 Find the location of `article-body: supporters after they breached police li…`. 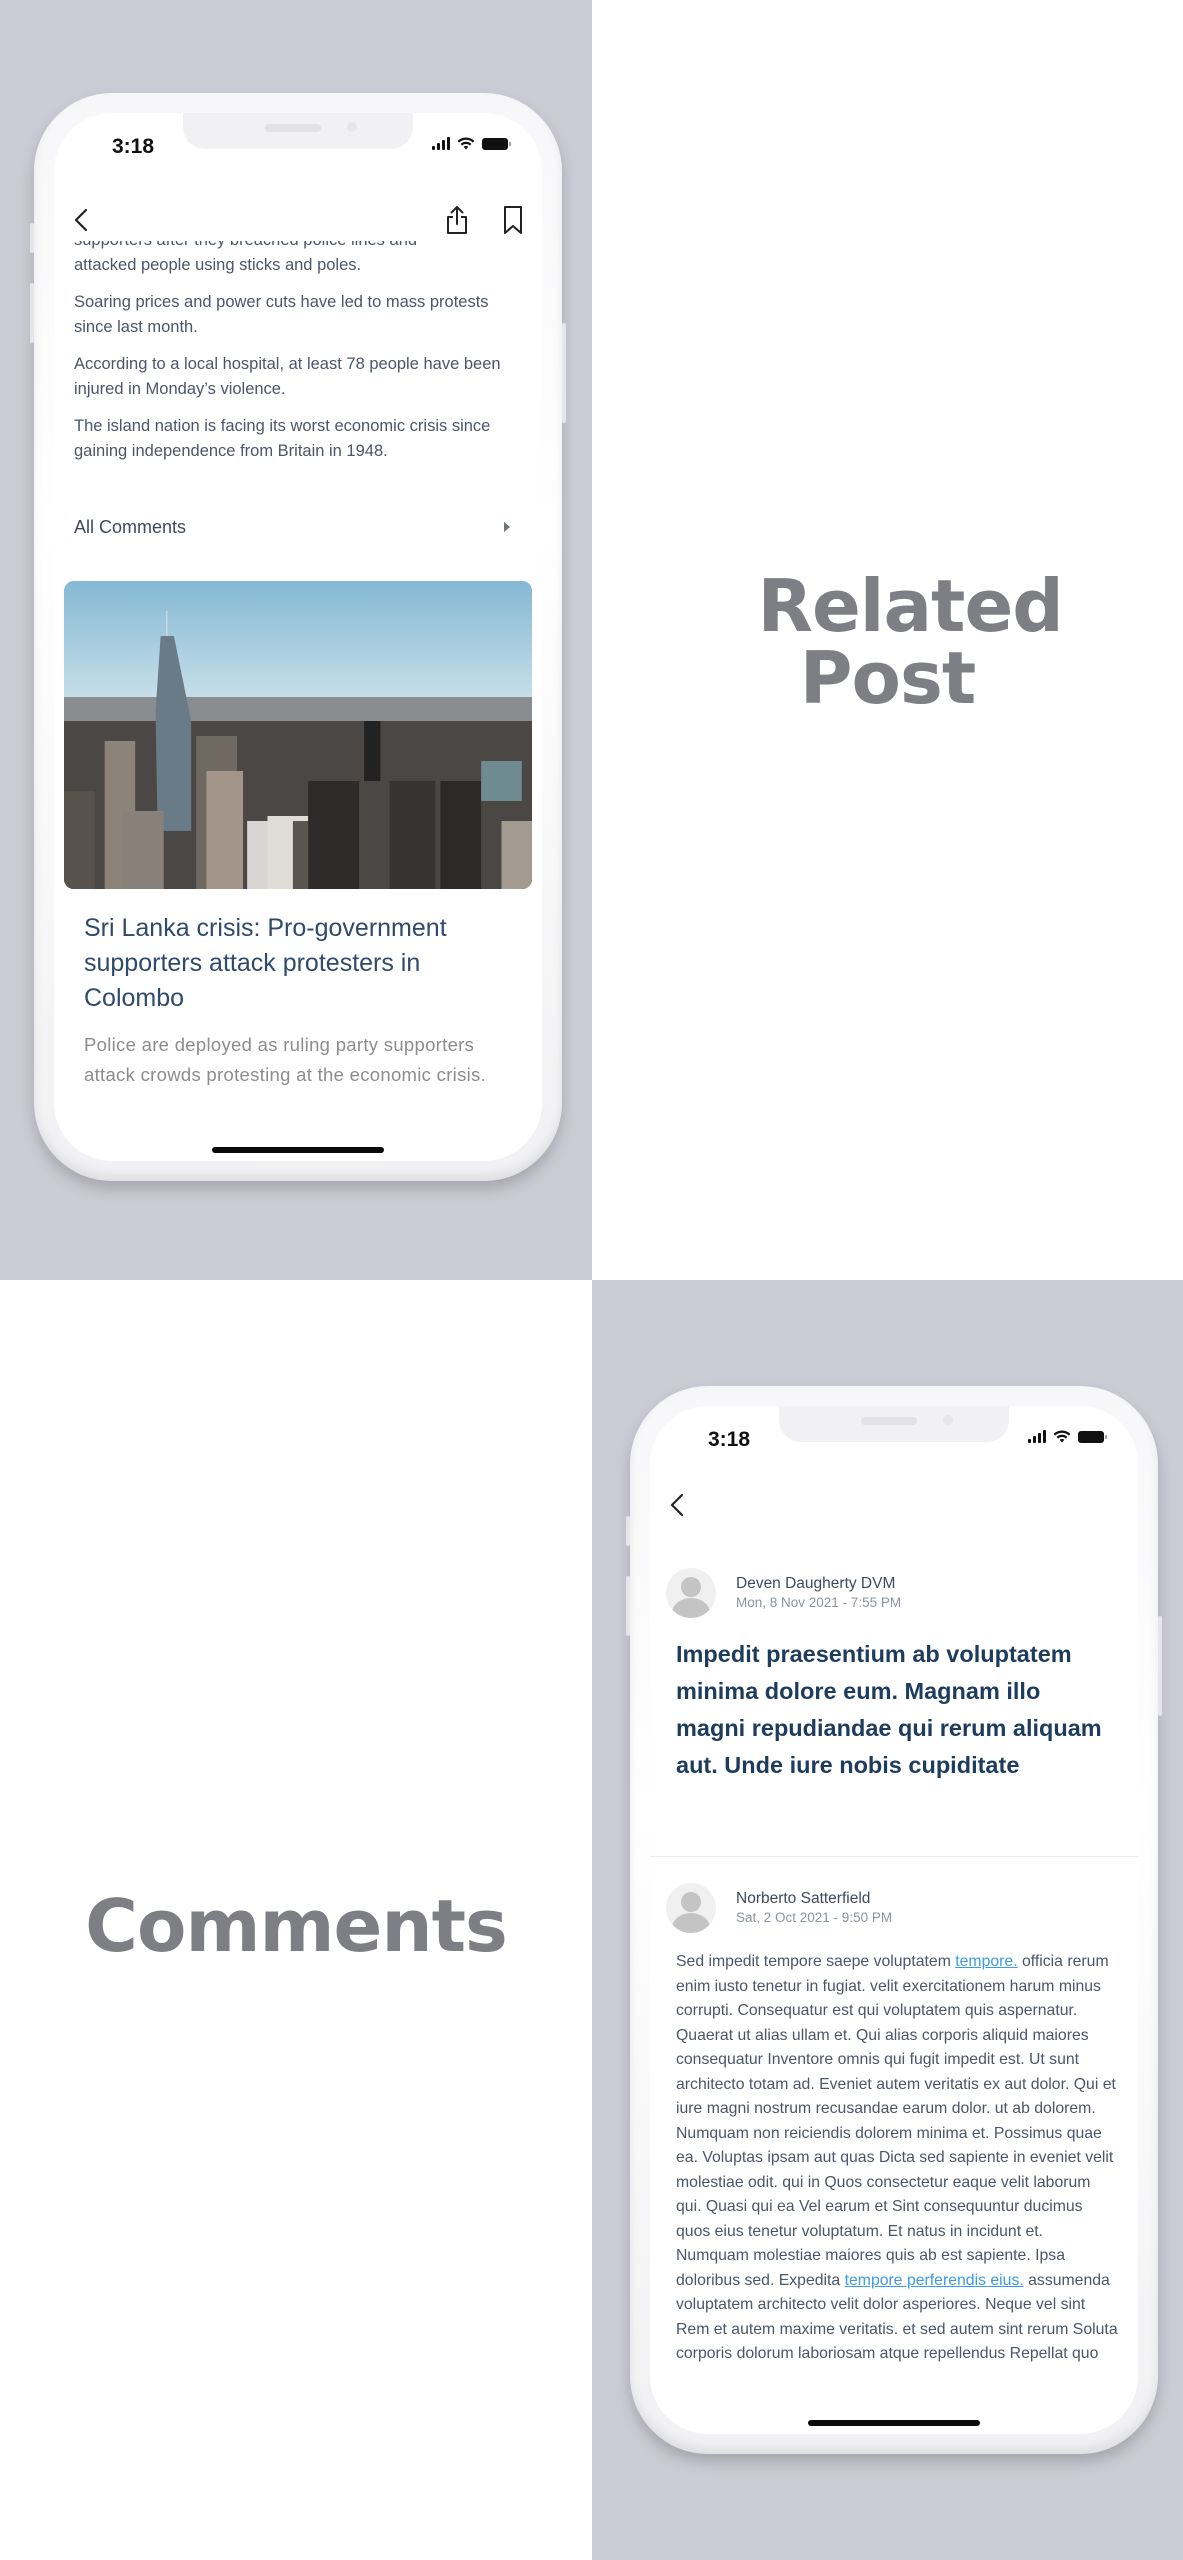

article-body: supporters after they breached police li… is located at coordinates (295, 358).